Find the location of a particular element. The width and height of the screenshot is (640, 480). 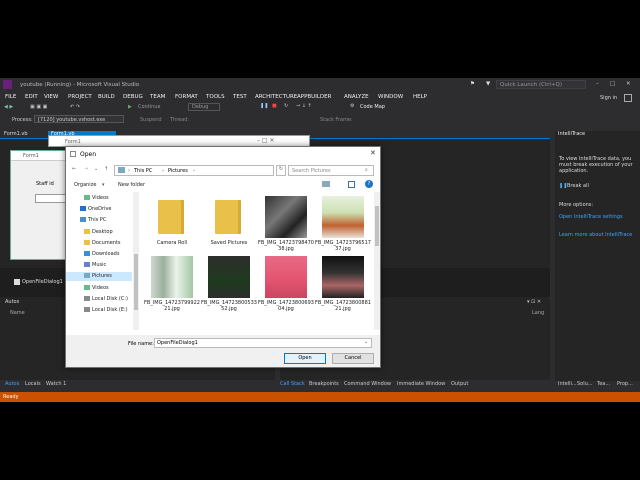

file-name-field: OpenFileDialog1 ⌄ is located at coordinates (263, 343).